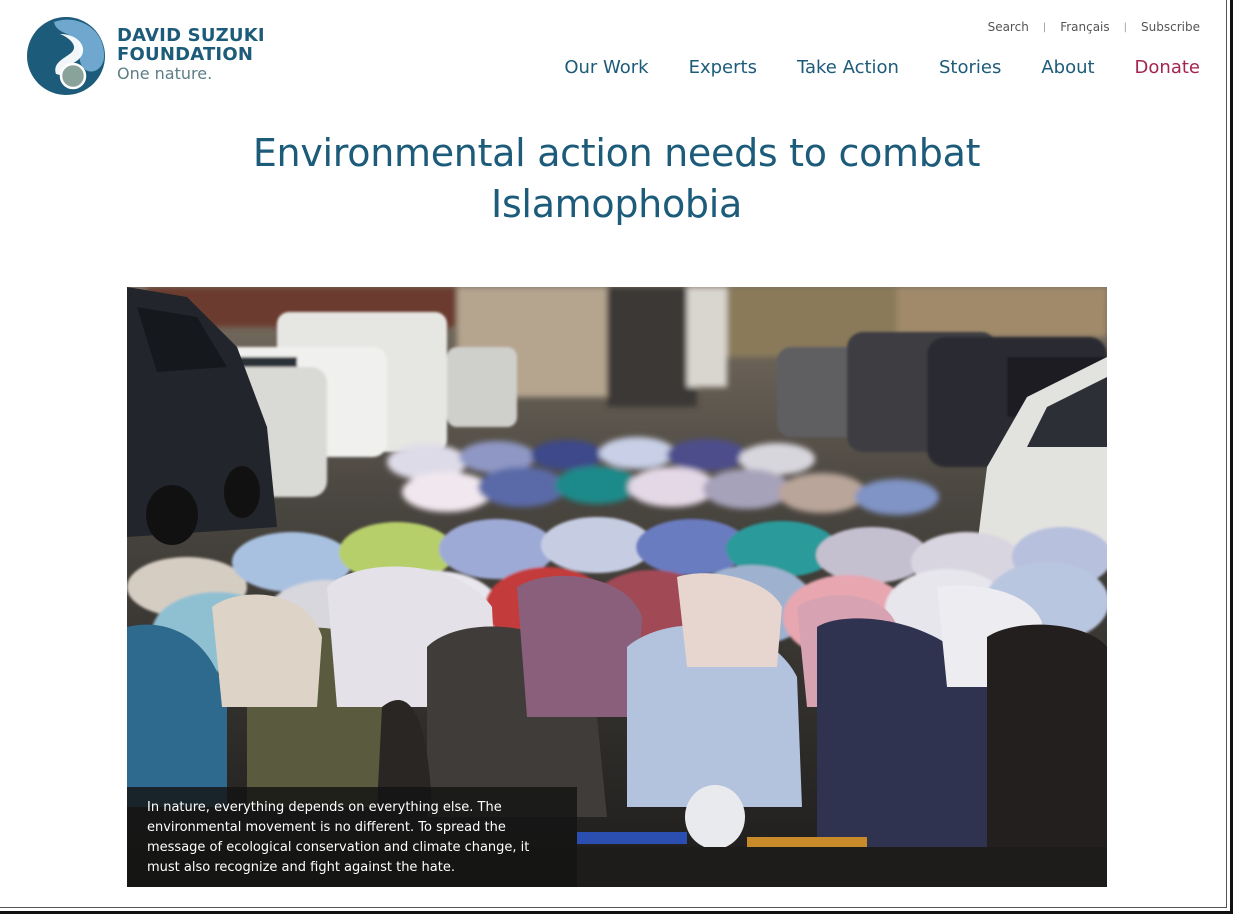 Image resolution: width=1233 pixels, height=914 pixels. I want to click on subscribe-link: Subscribe, so click(1170, 27).